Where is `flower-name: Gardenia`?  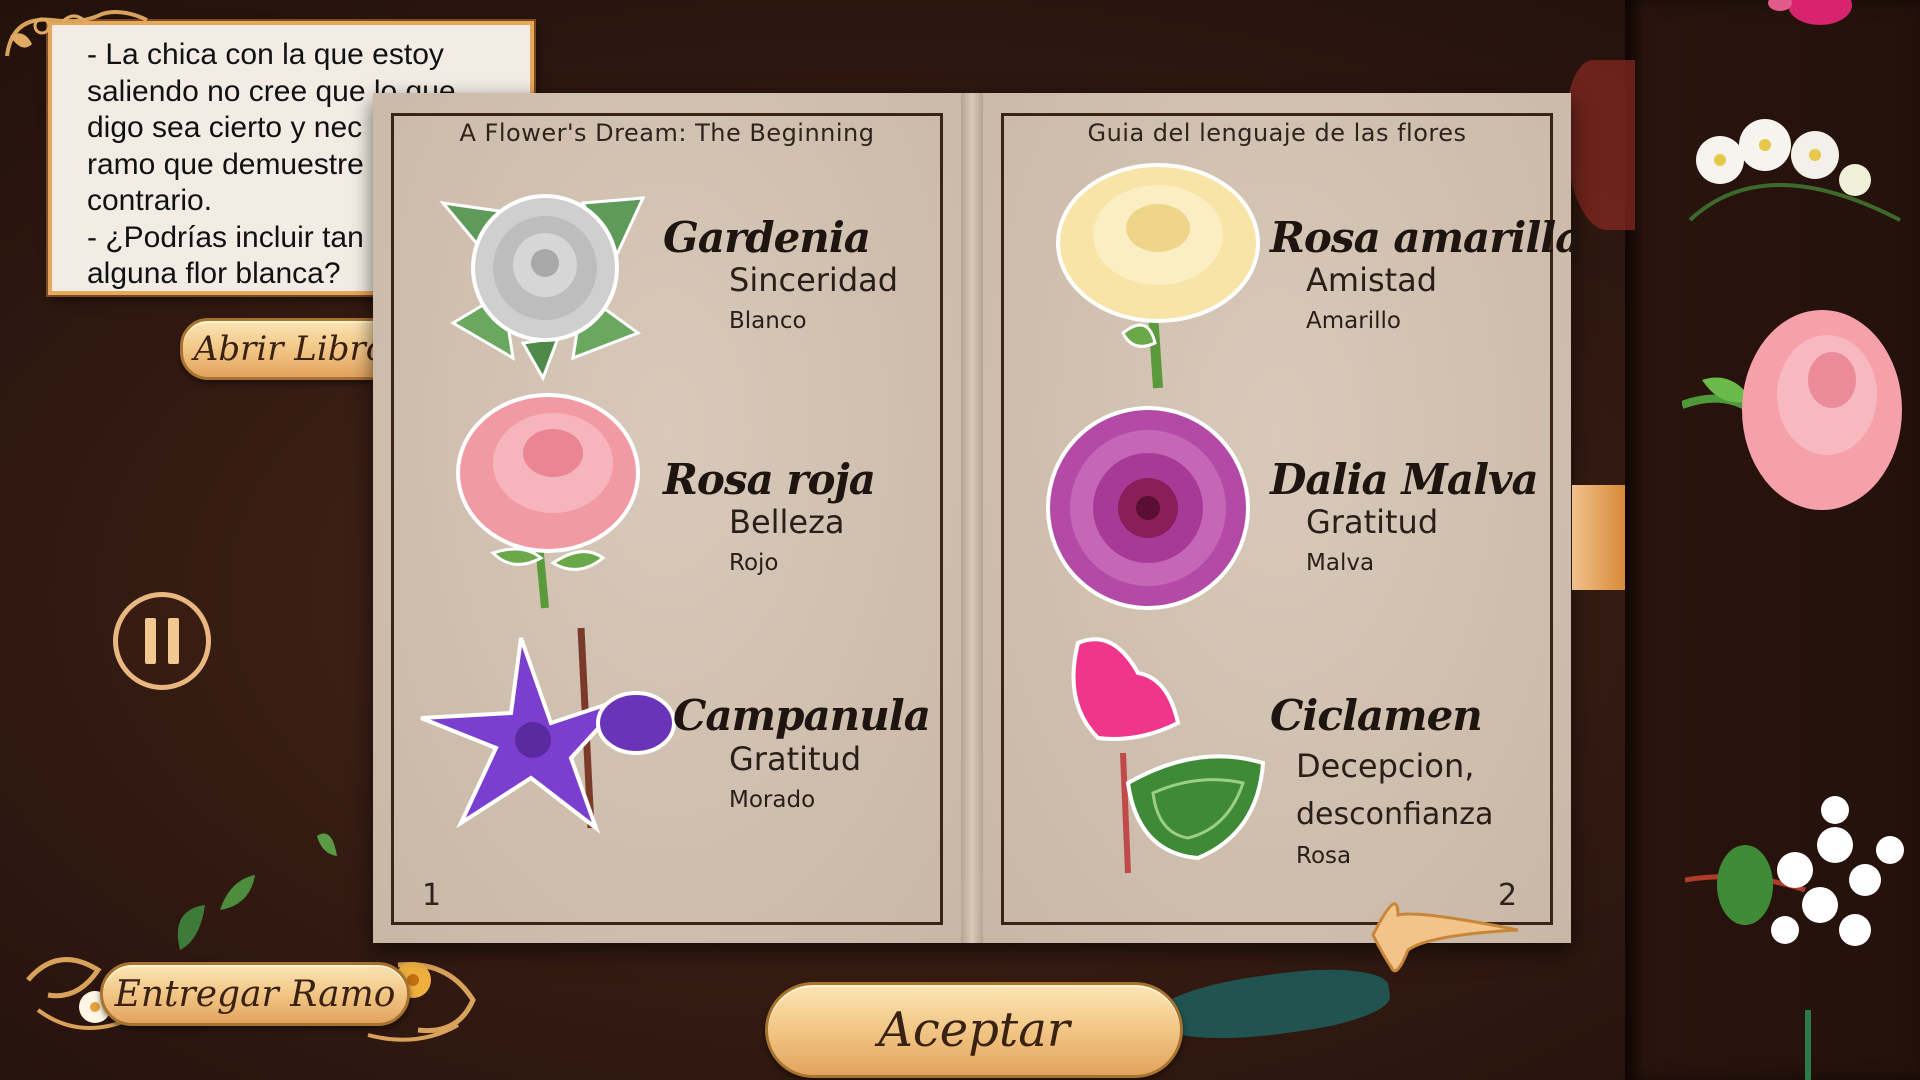 flower-name: Gardenia is located at coordinates (767, 237).